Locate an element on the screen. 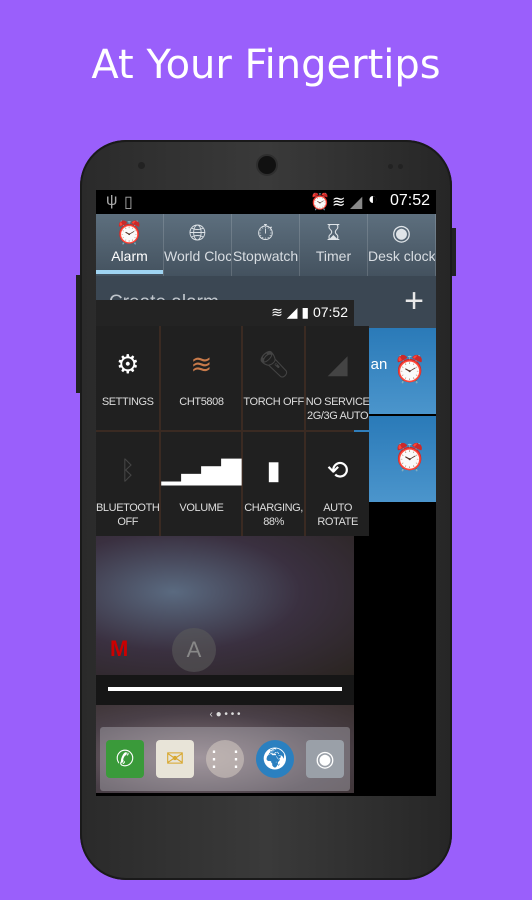 The image size is (532, 900). bluetooth-icon: ᛒ is located at coordinates (127, 470).